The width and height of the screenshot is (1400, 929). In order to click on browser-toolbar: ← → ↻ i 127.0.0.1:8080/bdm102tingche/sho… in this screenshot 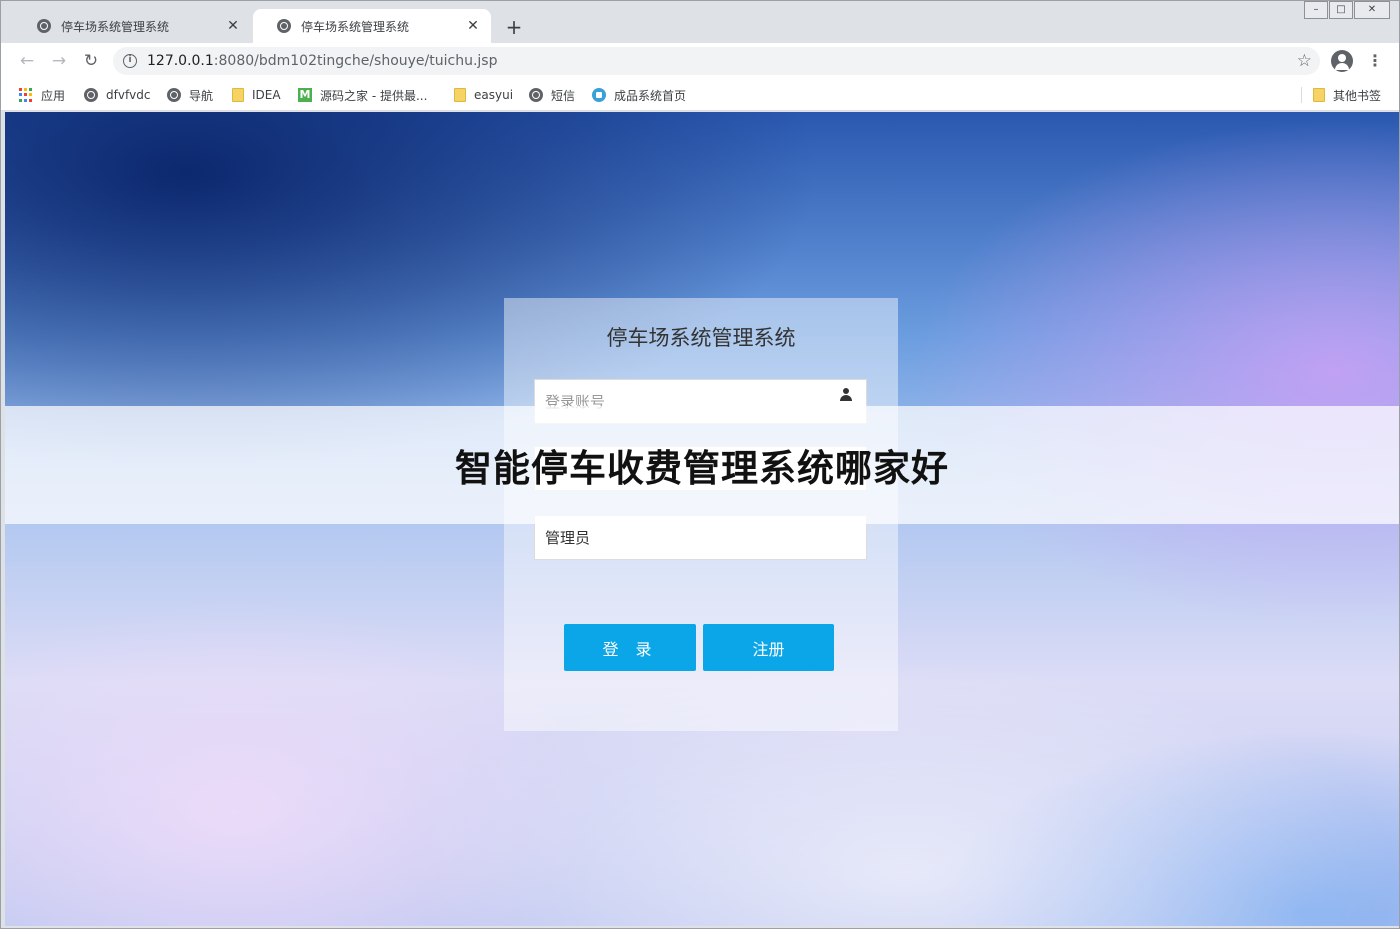, I will do `click(700, 61)`.